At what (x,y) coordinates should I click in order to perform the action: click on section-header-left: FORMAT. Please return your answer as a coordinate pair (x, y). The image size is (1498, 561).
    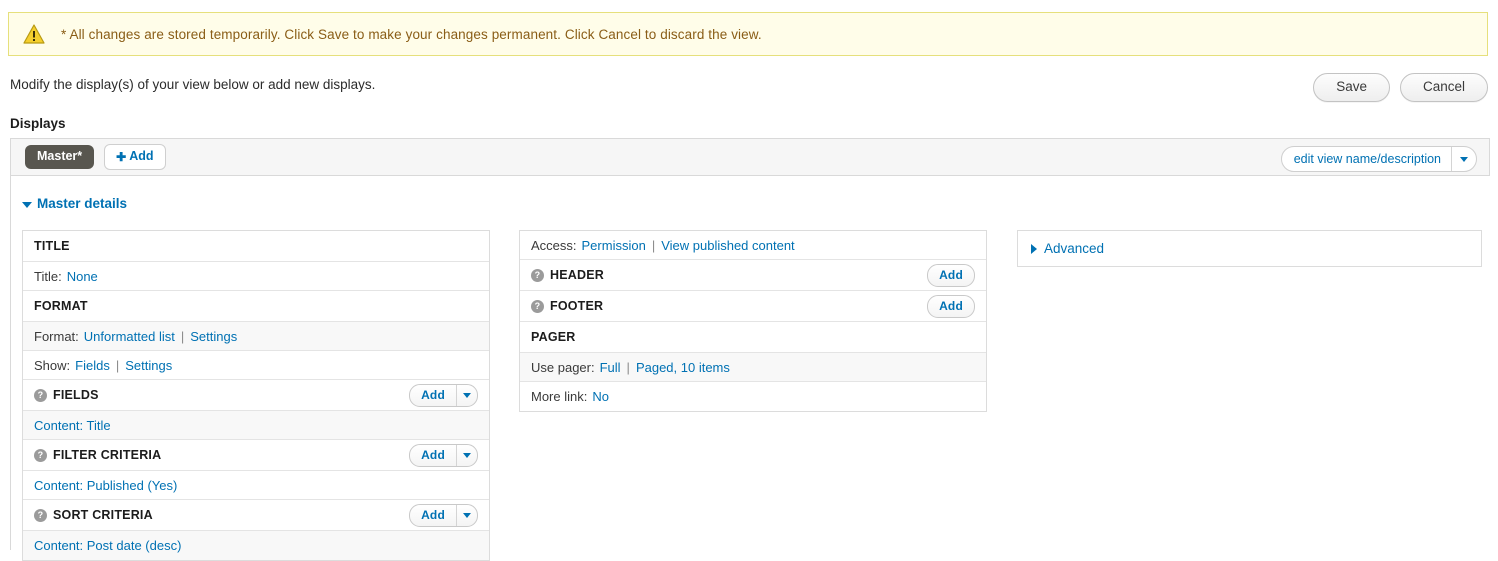
    Looking at the image, I should click on (61, 306).